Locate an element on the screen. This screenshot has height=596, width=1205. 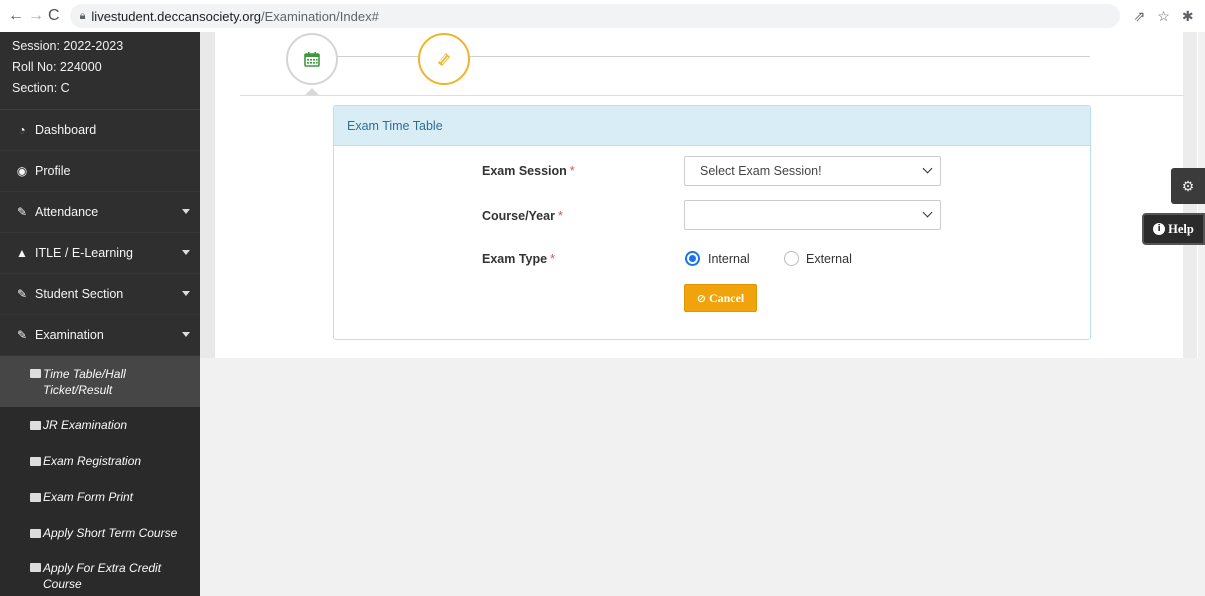
exam-session-select: Select Exam Session! is located at coordinates (812, 171).